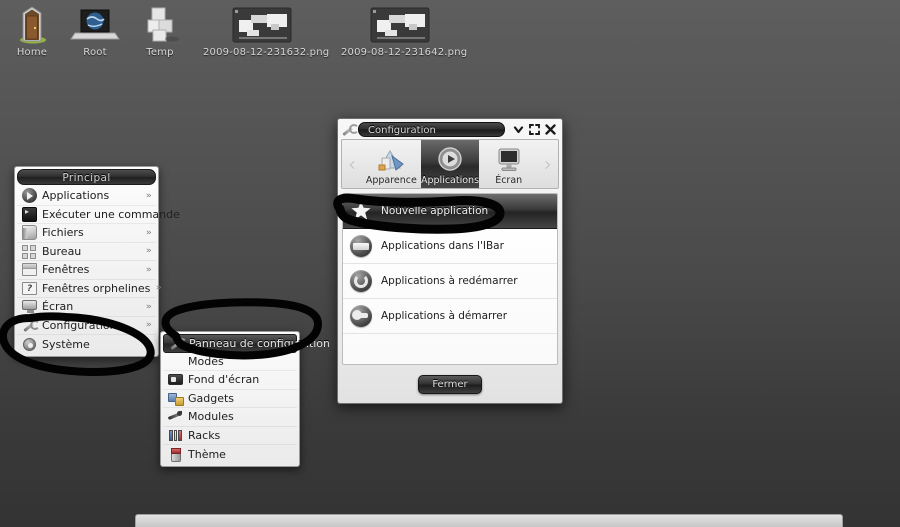  Describe the element at coordinates (361, 281) in the screenshot. I see `restart-icon` at that location.